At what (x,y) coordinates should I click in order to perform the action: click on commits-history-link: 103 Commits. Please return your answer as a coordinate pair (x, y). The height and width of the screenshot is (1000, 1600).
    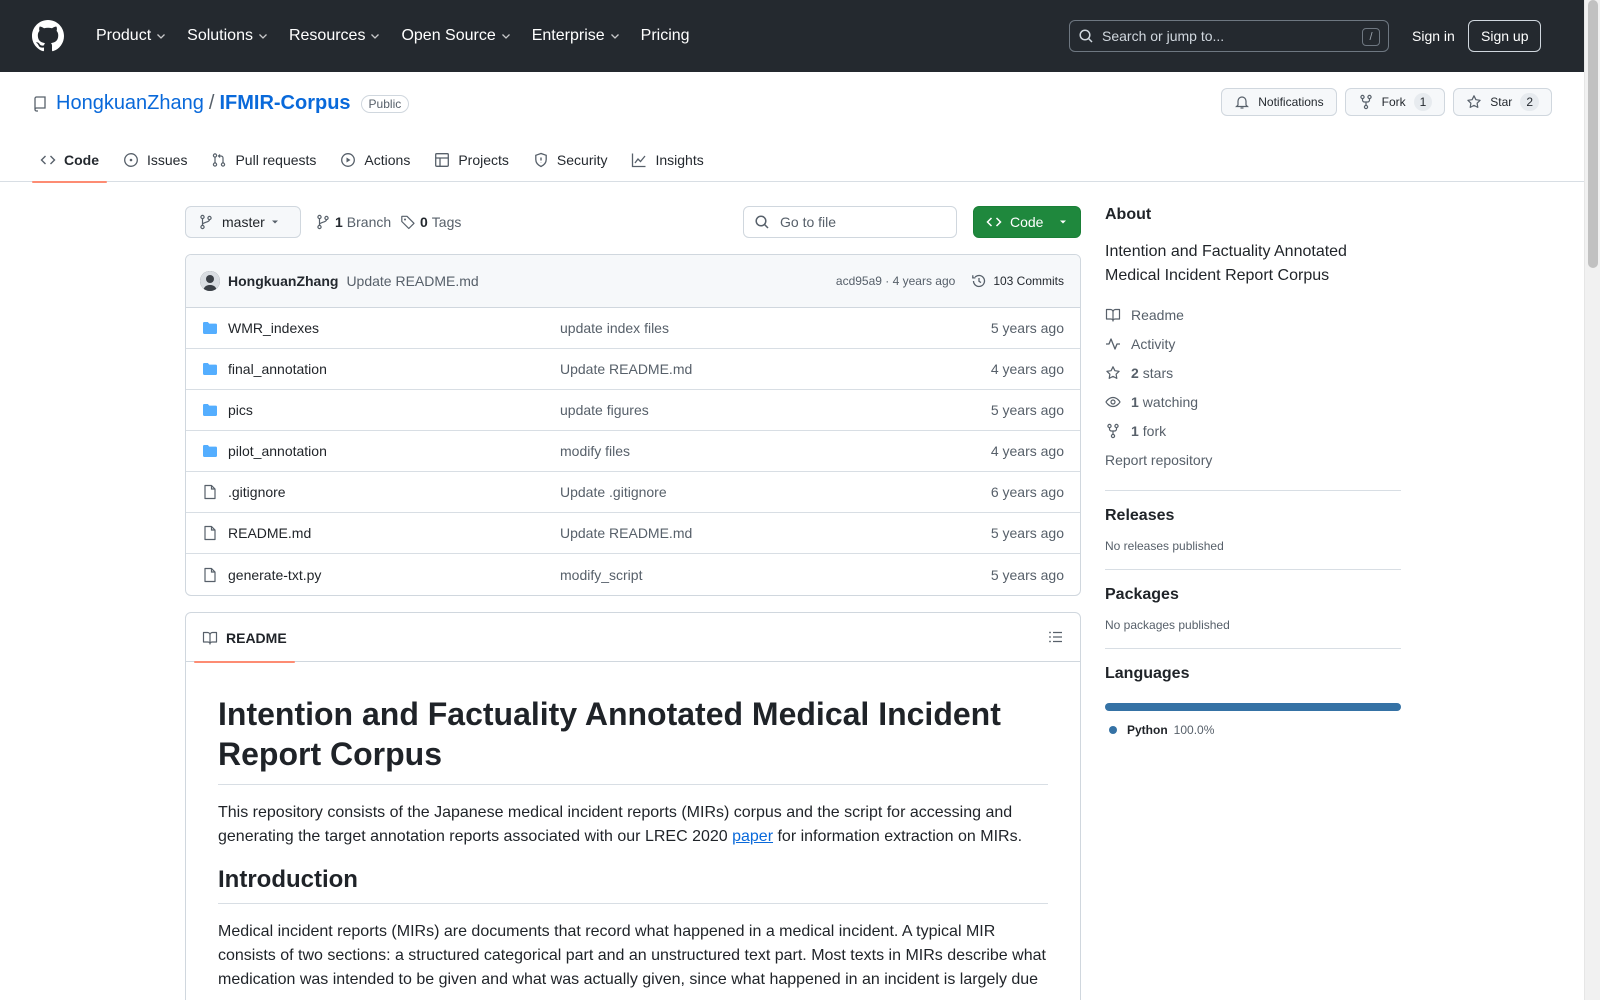
    Looking at the image, I should click on (1017, 281).